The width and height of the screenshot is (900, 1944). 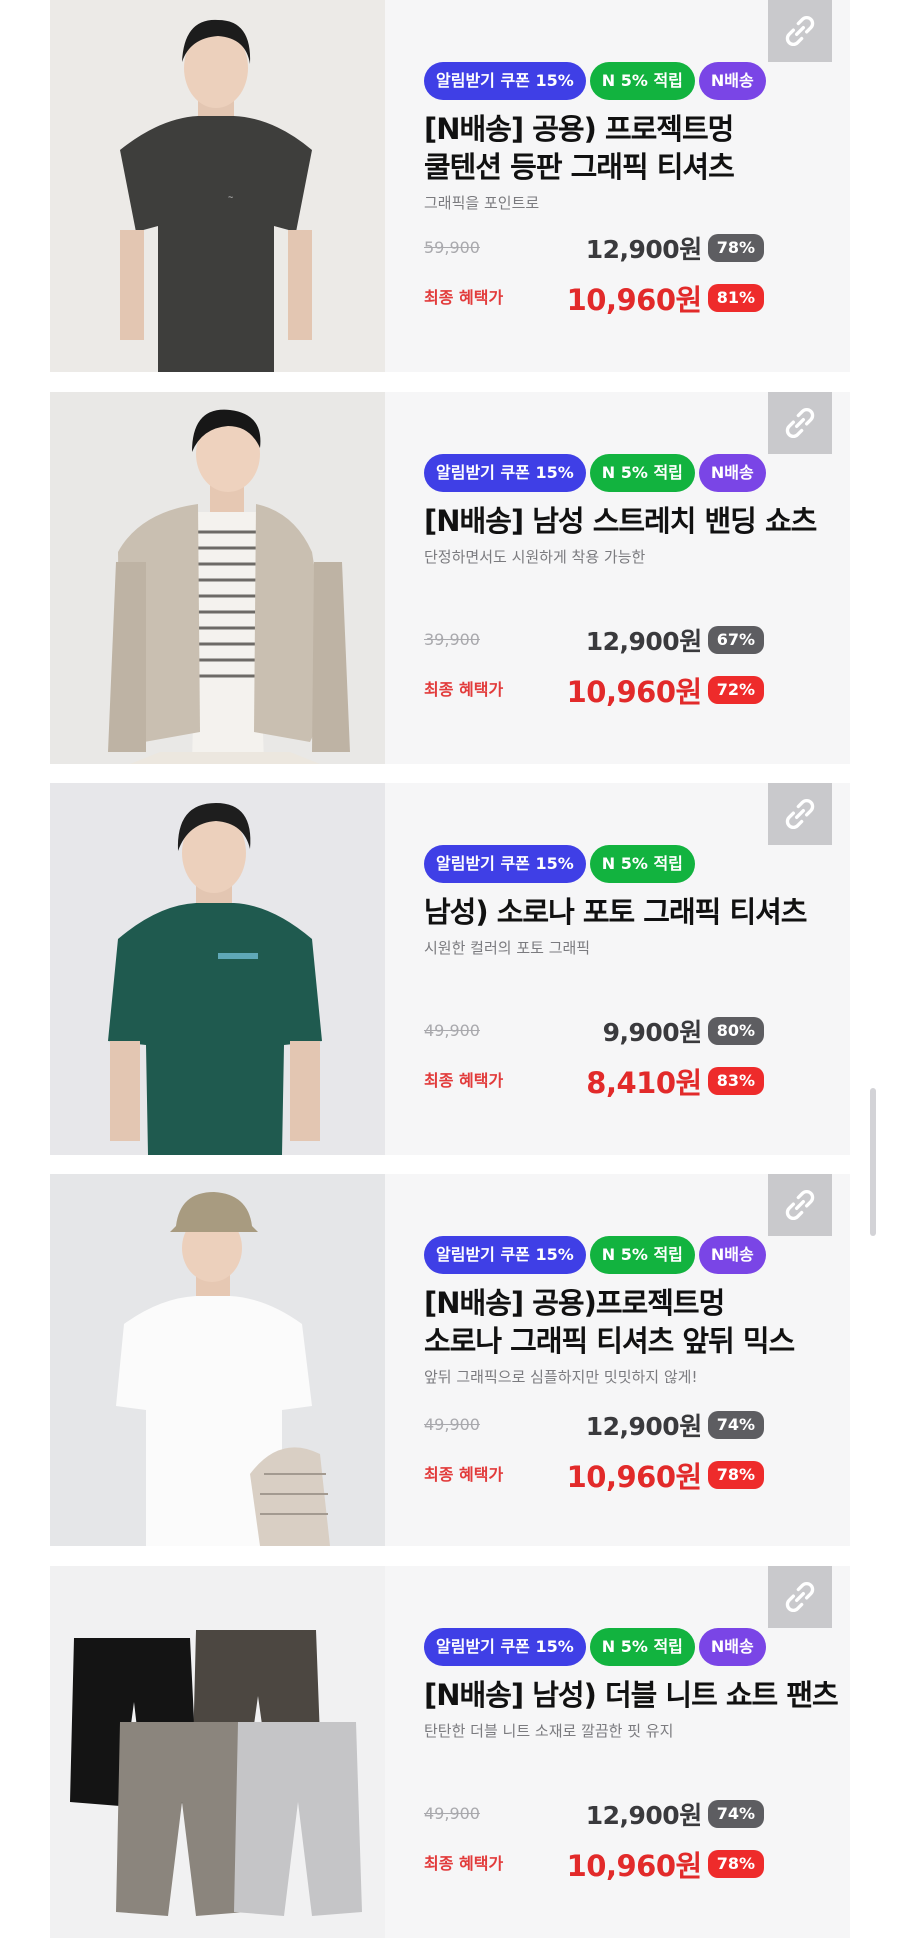 I want to click on discount-rate: 80%, so click(x=735, y=1031).